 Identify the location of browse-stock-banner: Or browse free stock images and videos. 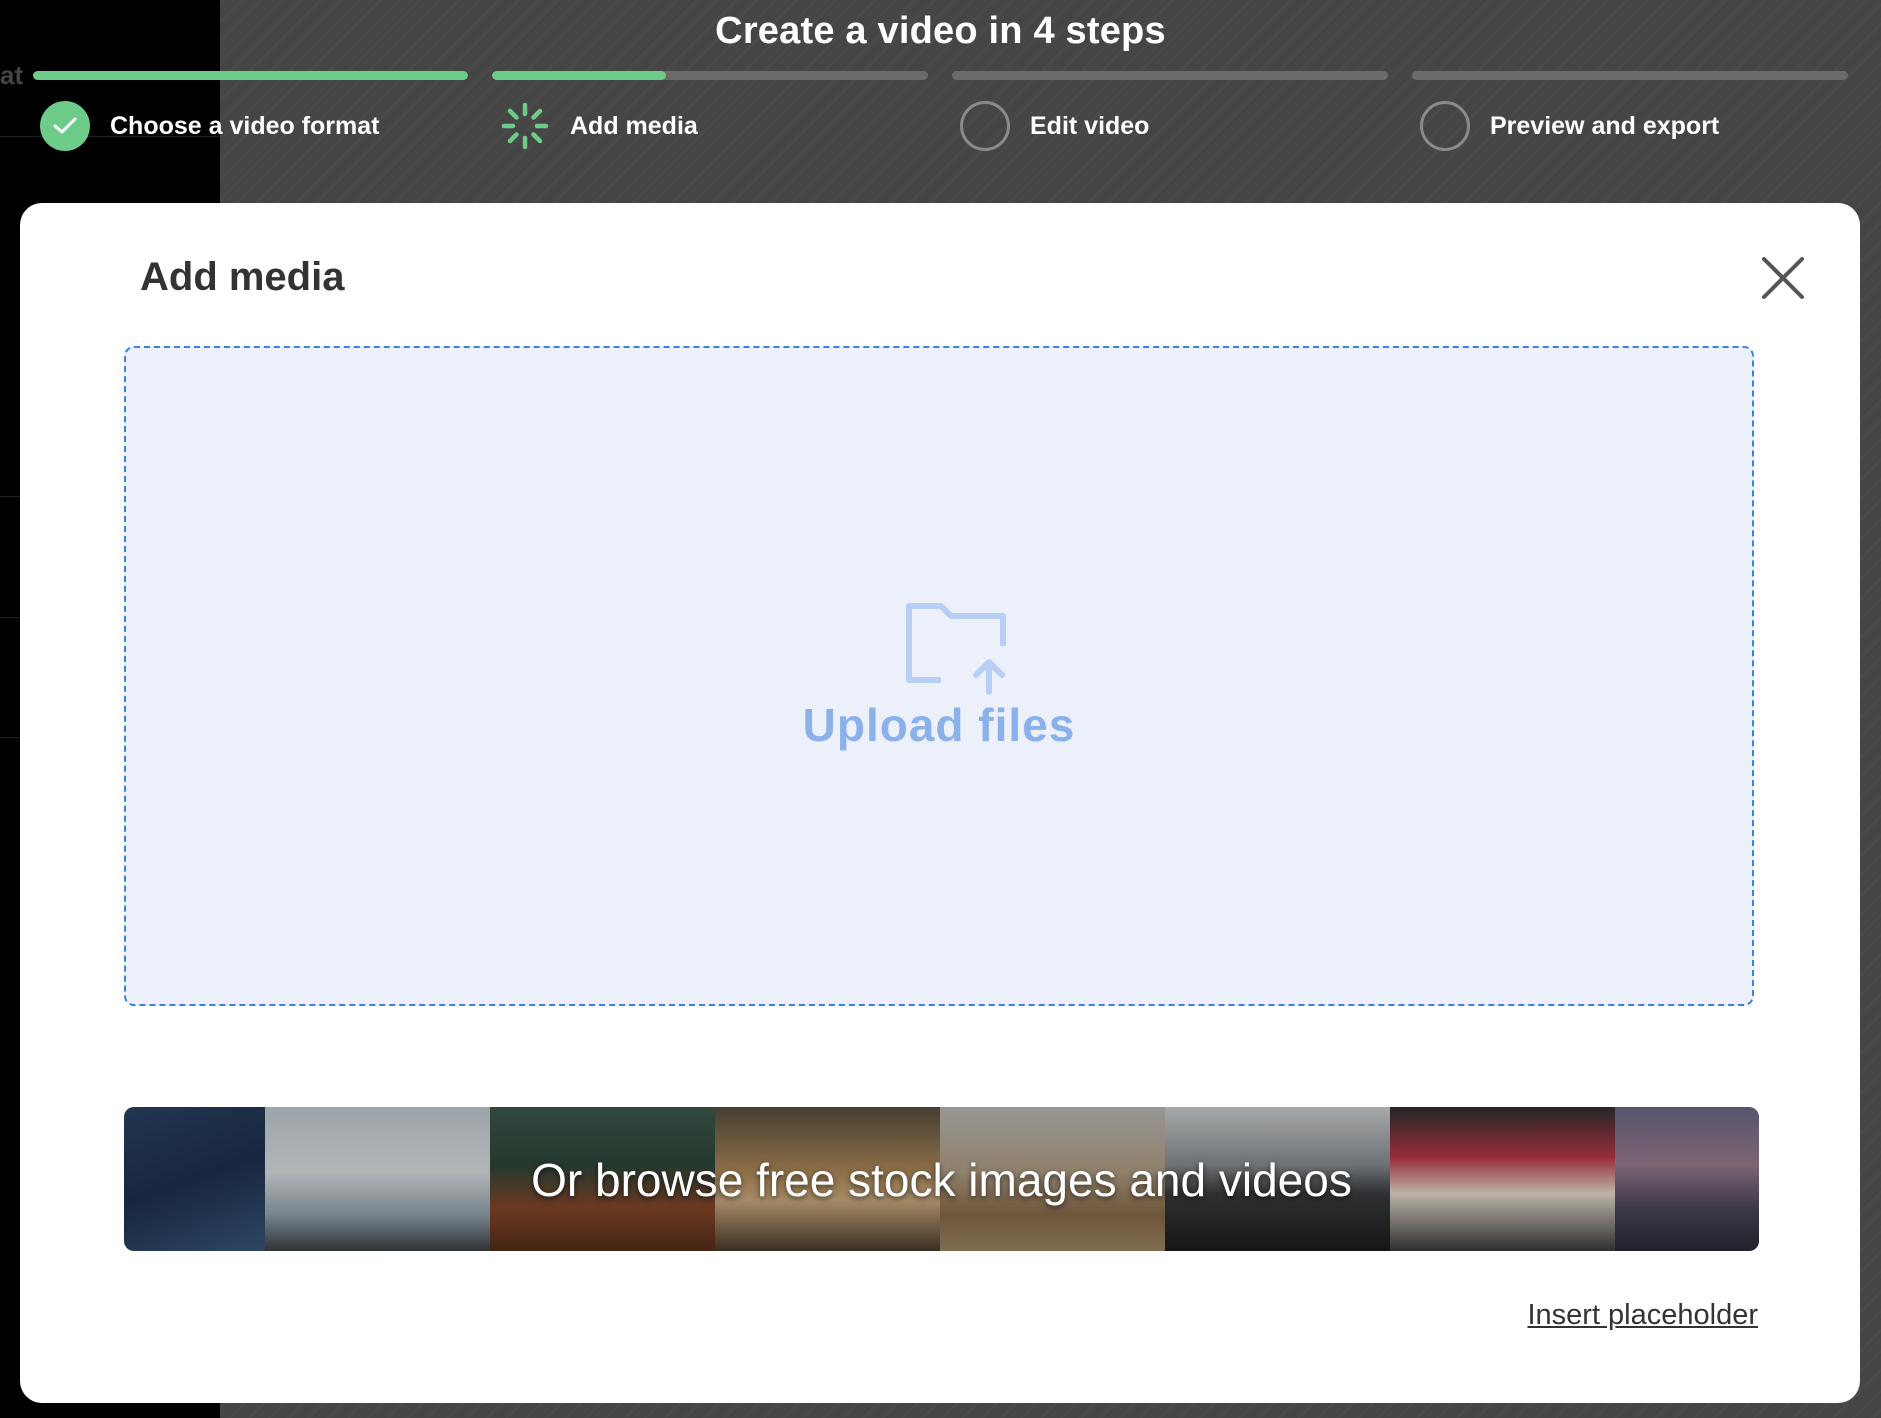
(941, 1179).